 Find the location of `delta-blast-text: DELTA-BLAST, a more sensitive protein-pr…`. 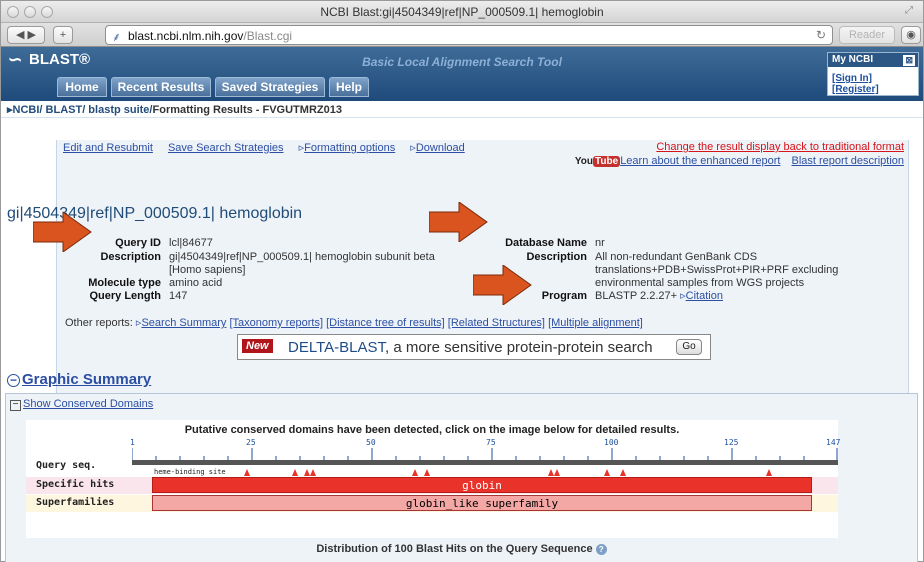

delta-blast-text: DELTA-BLAST, a more sensitive protein-pr… is located at coordinates (470, 347).